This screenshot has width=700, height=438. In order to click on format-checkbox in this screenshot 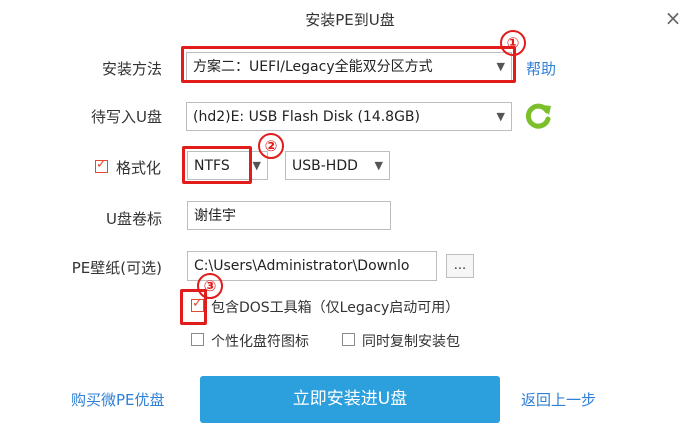, I will do `click(101, 165)`.